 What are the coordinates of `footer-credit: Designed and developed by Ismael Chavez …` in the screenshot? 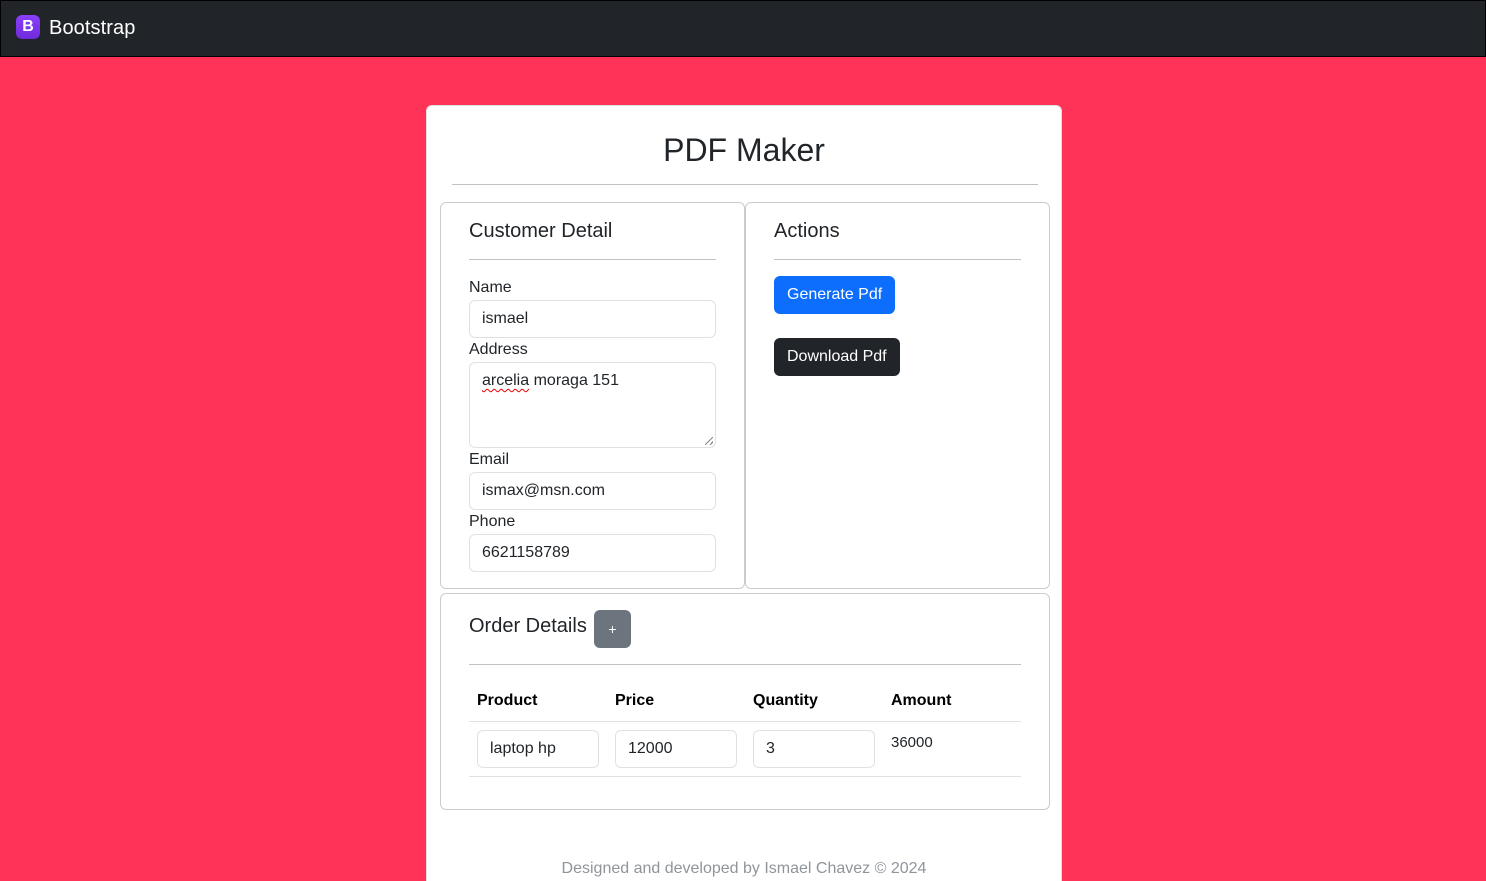 It's located at (744, 868).